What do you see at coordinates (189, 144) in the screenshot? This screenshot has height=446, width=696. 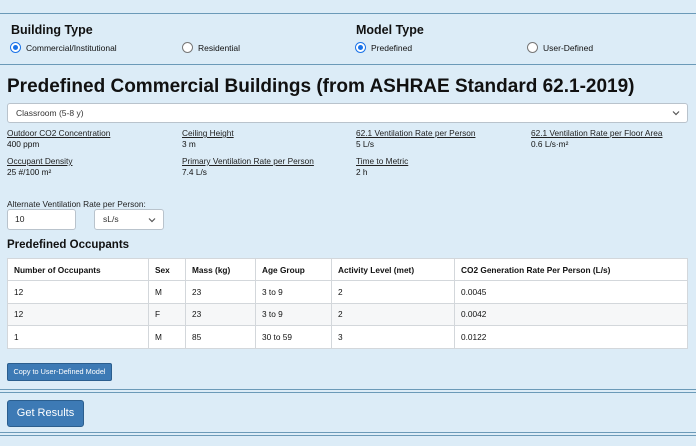 I see `field-value: 3 m` at bounding box center [189, 144].